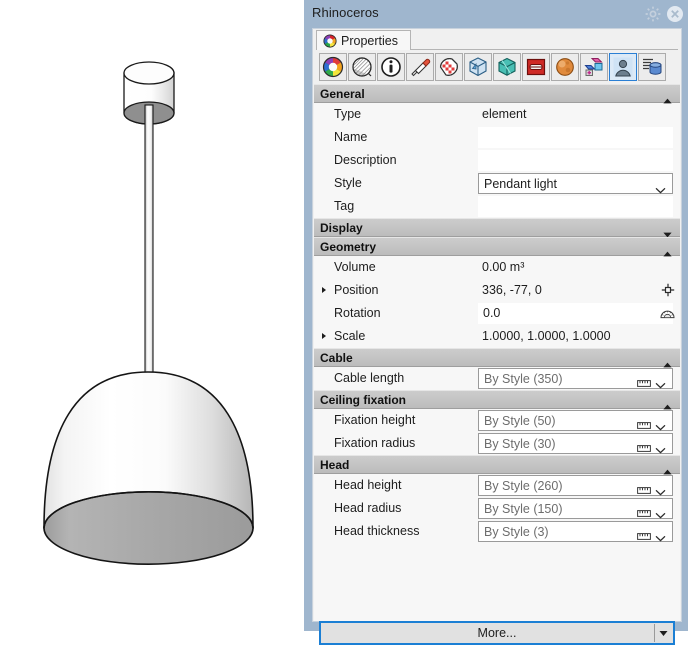 The height and width of the screenshot is (645, 688). What do you see at coordinates (623, 67) in the screenshot?
I see `person-avatar-icon` at bounding box center [623, 67].